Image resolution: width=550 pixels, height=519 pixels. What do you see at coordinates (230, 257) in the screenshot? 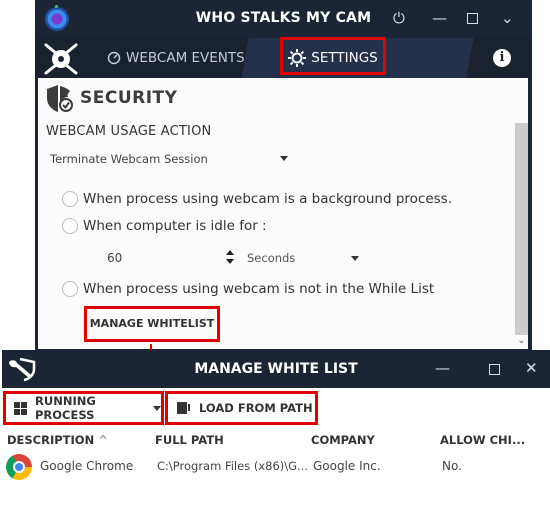
I see `idle-duration-stepper` at bounding box center [230, 257].